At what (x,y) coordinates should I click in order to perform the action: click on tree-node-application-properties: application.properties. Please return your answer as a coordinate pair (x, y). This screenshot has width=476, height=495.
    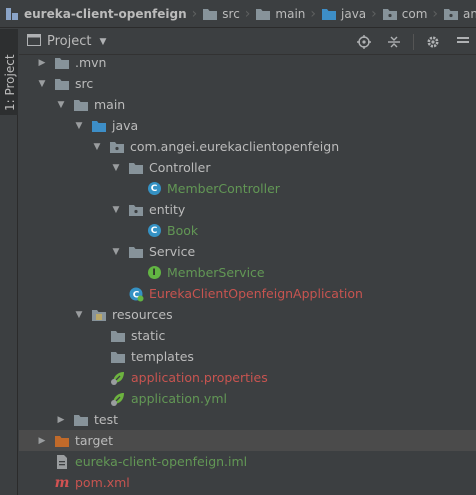
    Looking at the image, I should click on (247, 377).